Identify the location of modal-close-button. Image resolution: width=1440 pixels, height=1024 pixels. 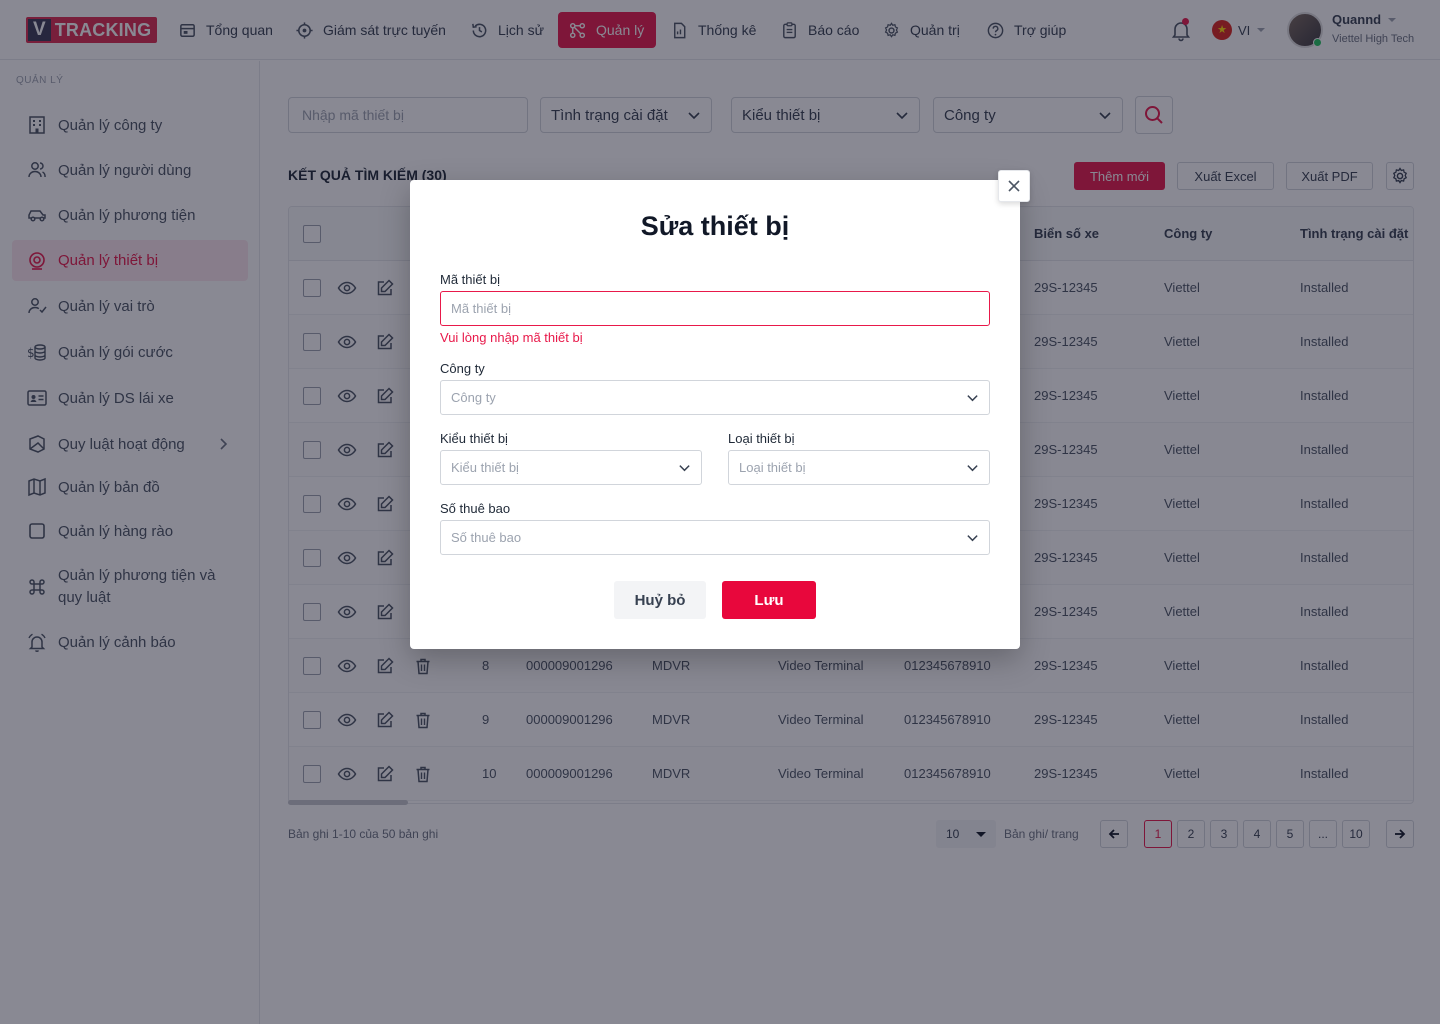
(1014, 186).